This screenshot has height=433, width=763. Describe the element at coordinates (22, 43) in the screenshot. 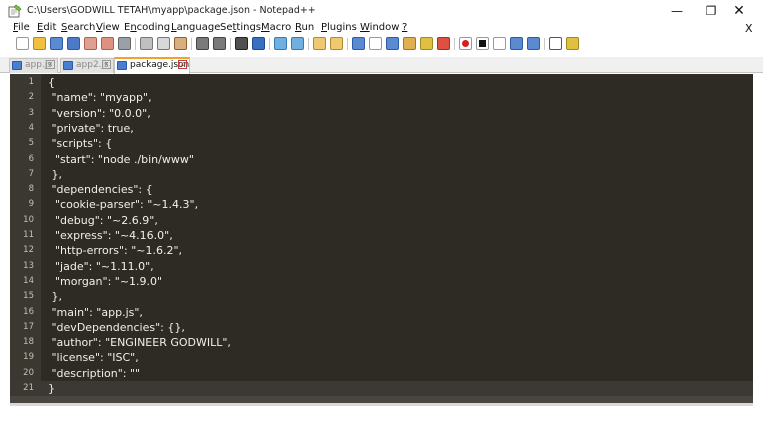

I see `new-file-icon` at that location.